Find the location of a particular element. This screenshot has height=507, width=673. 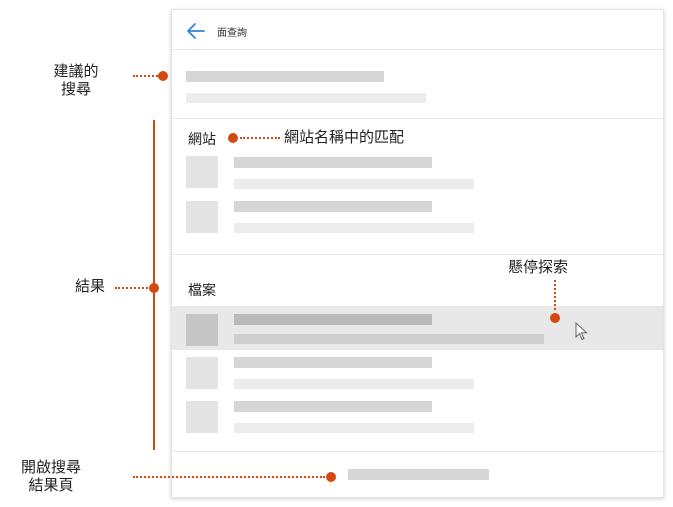

back-arrow-icon is located at coordinates (196, 31).